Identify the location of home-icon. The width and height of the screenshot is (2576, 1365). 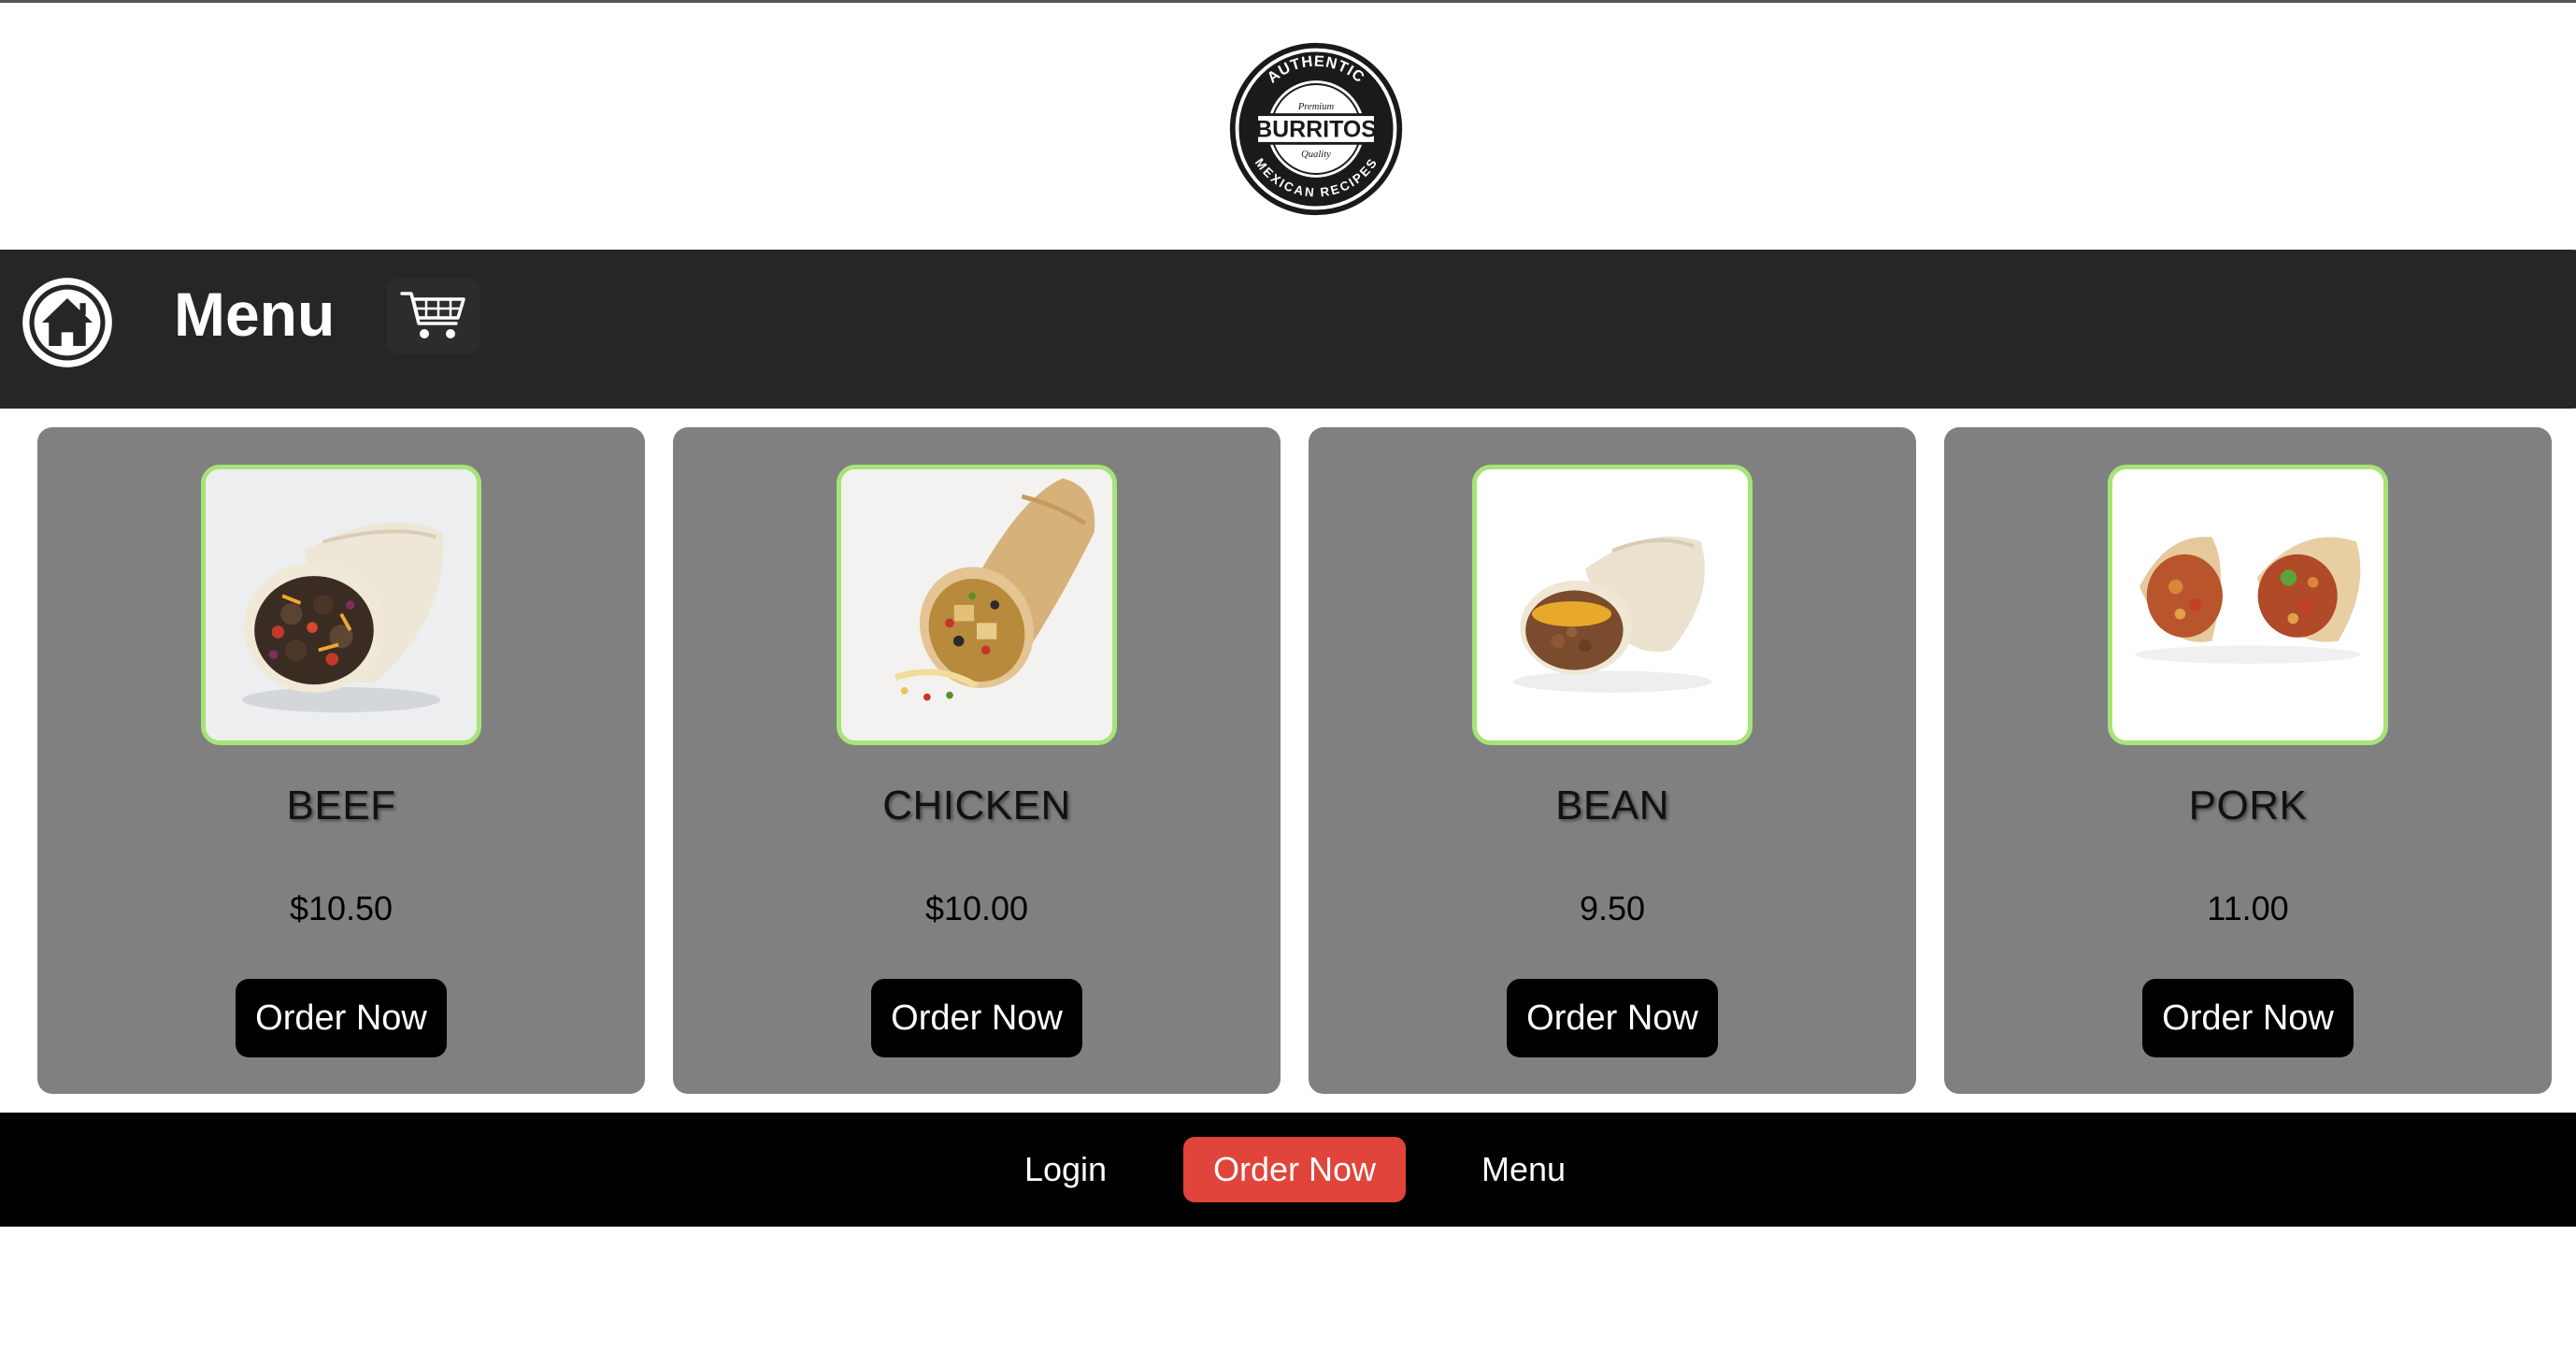
(67, 322).